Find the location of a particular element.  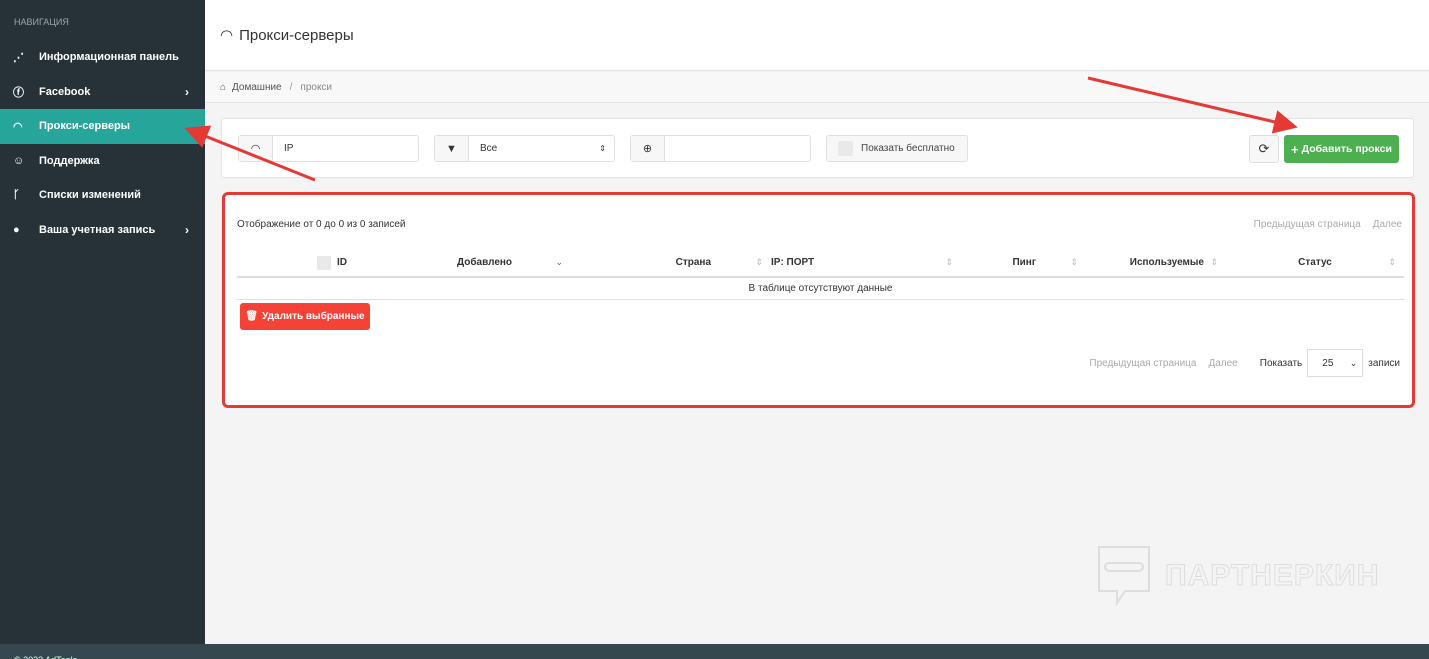

page-size-value: 25 is located at coordinates (1328, 363).